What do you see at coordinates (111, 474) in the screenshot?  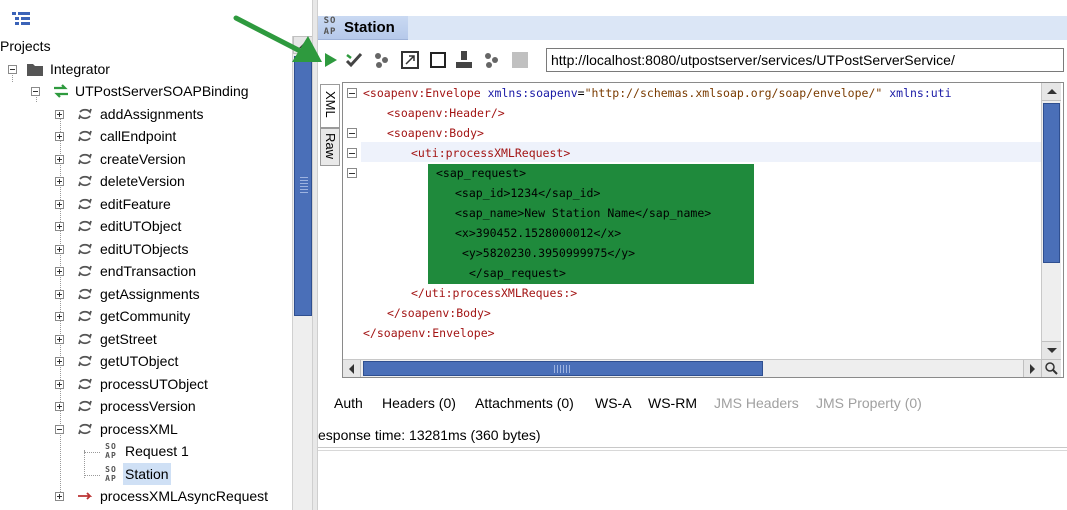 I see `soap-request-icon: SO AP` at bounding box center [111, 474].